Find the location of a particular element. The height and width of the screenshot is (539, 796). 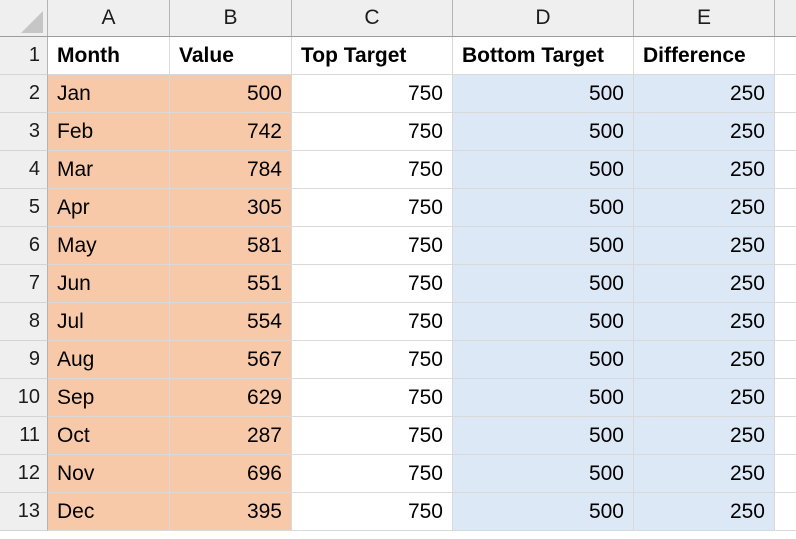

cell-d2-bottom-target: 500 is located at coordinates (543, 94).